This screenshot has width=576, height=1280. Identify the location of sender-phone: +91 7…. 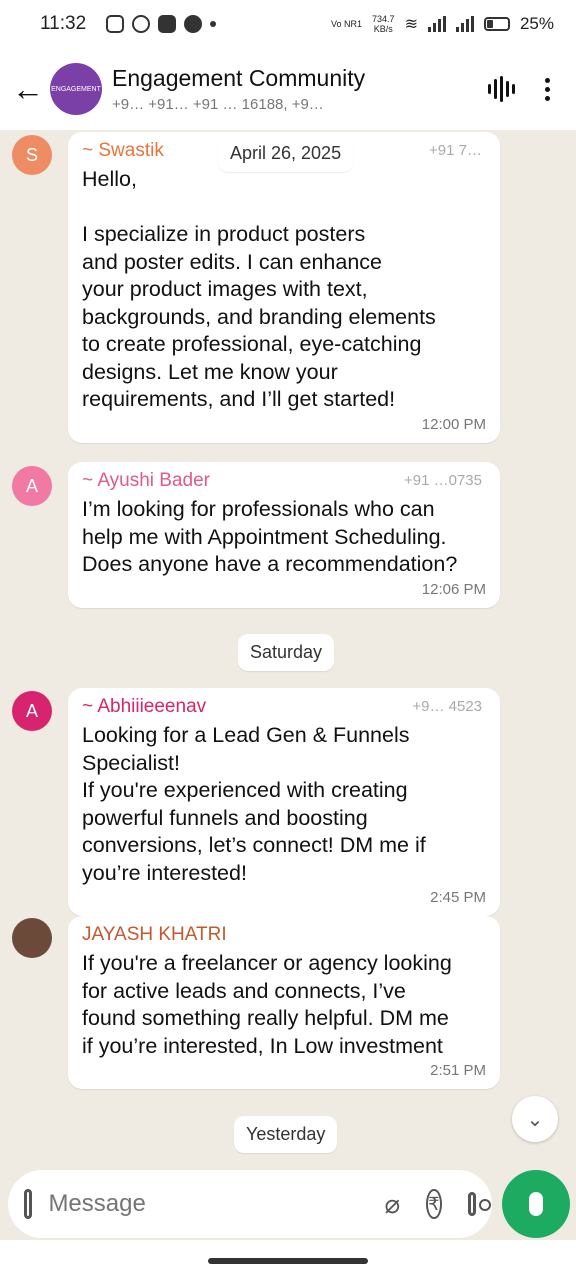
(455, 150).